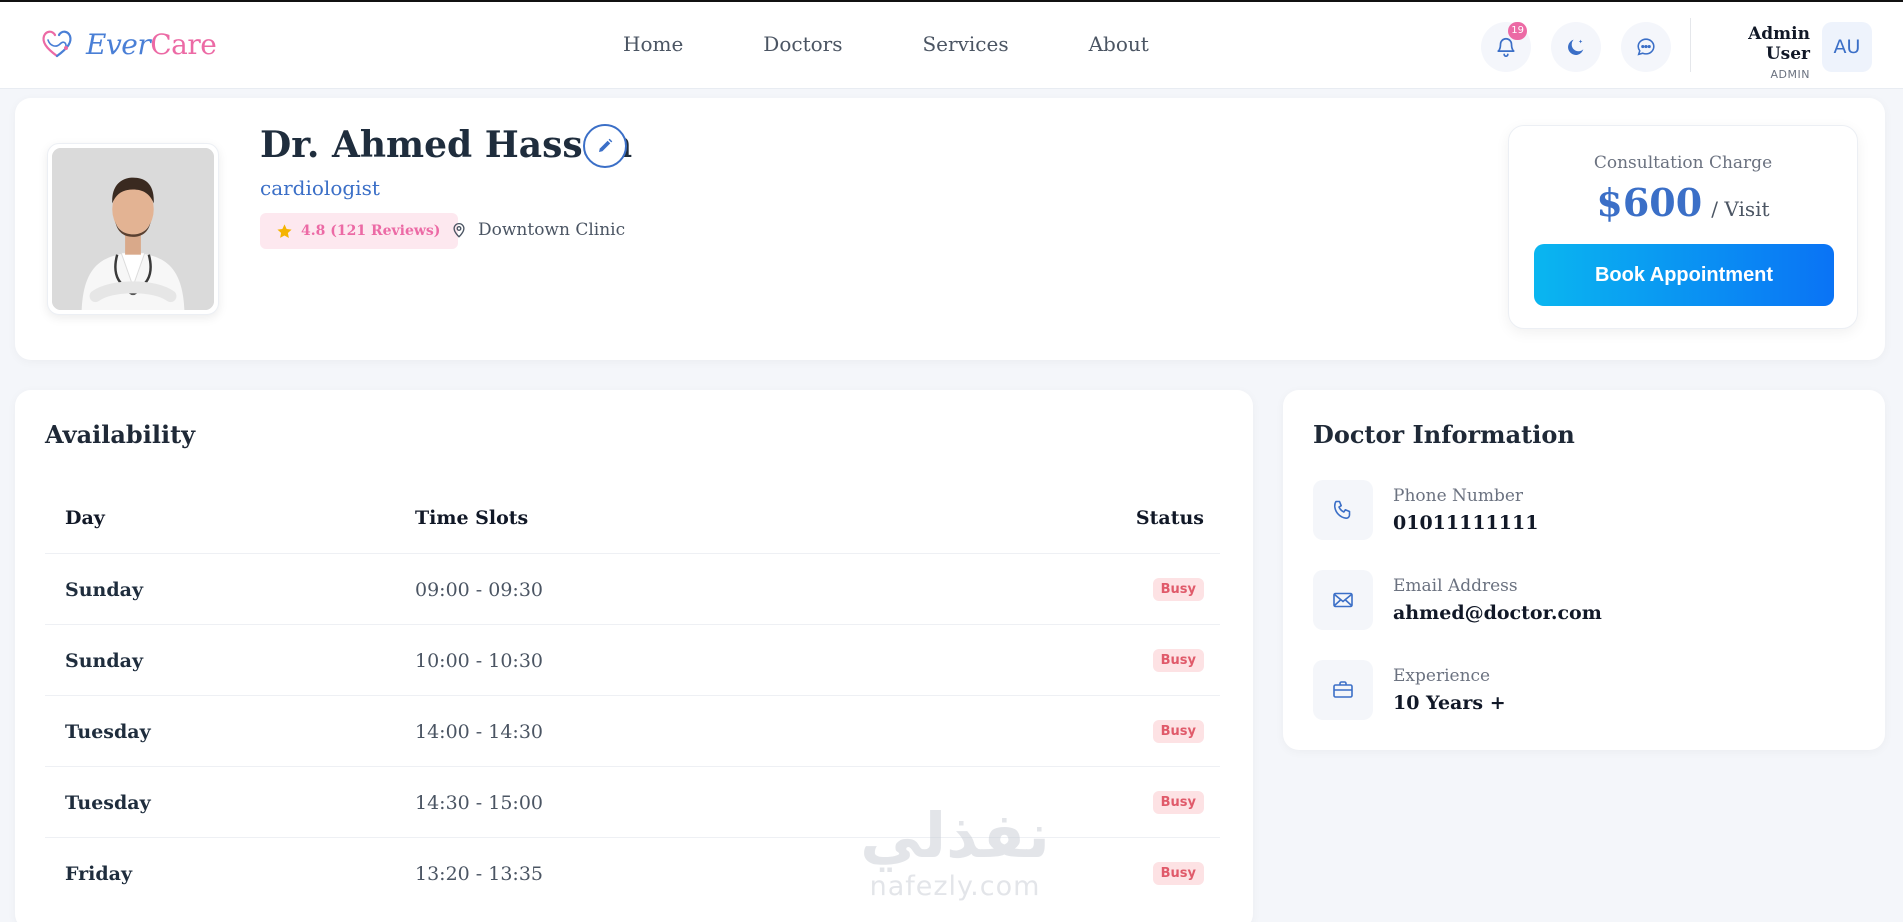 This screenshot has height=922, width=1903. I want to click on rating-badge: 4.8 (121 Reviews), so click(359, 231).